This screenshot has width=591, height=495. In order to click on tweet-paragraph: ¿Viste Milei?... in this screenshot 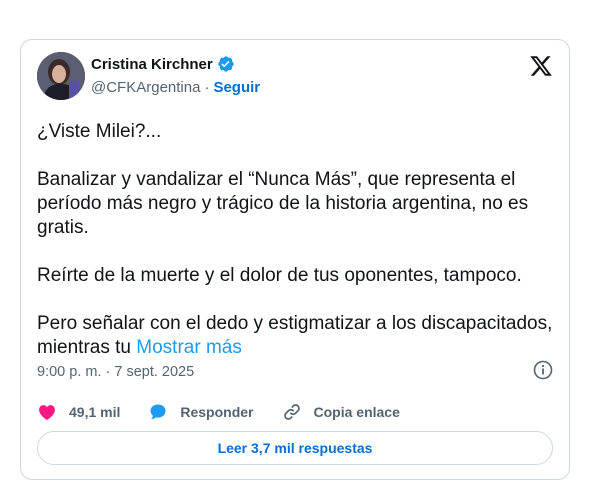, I will do `click(99, 131)`.